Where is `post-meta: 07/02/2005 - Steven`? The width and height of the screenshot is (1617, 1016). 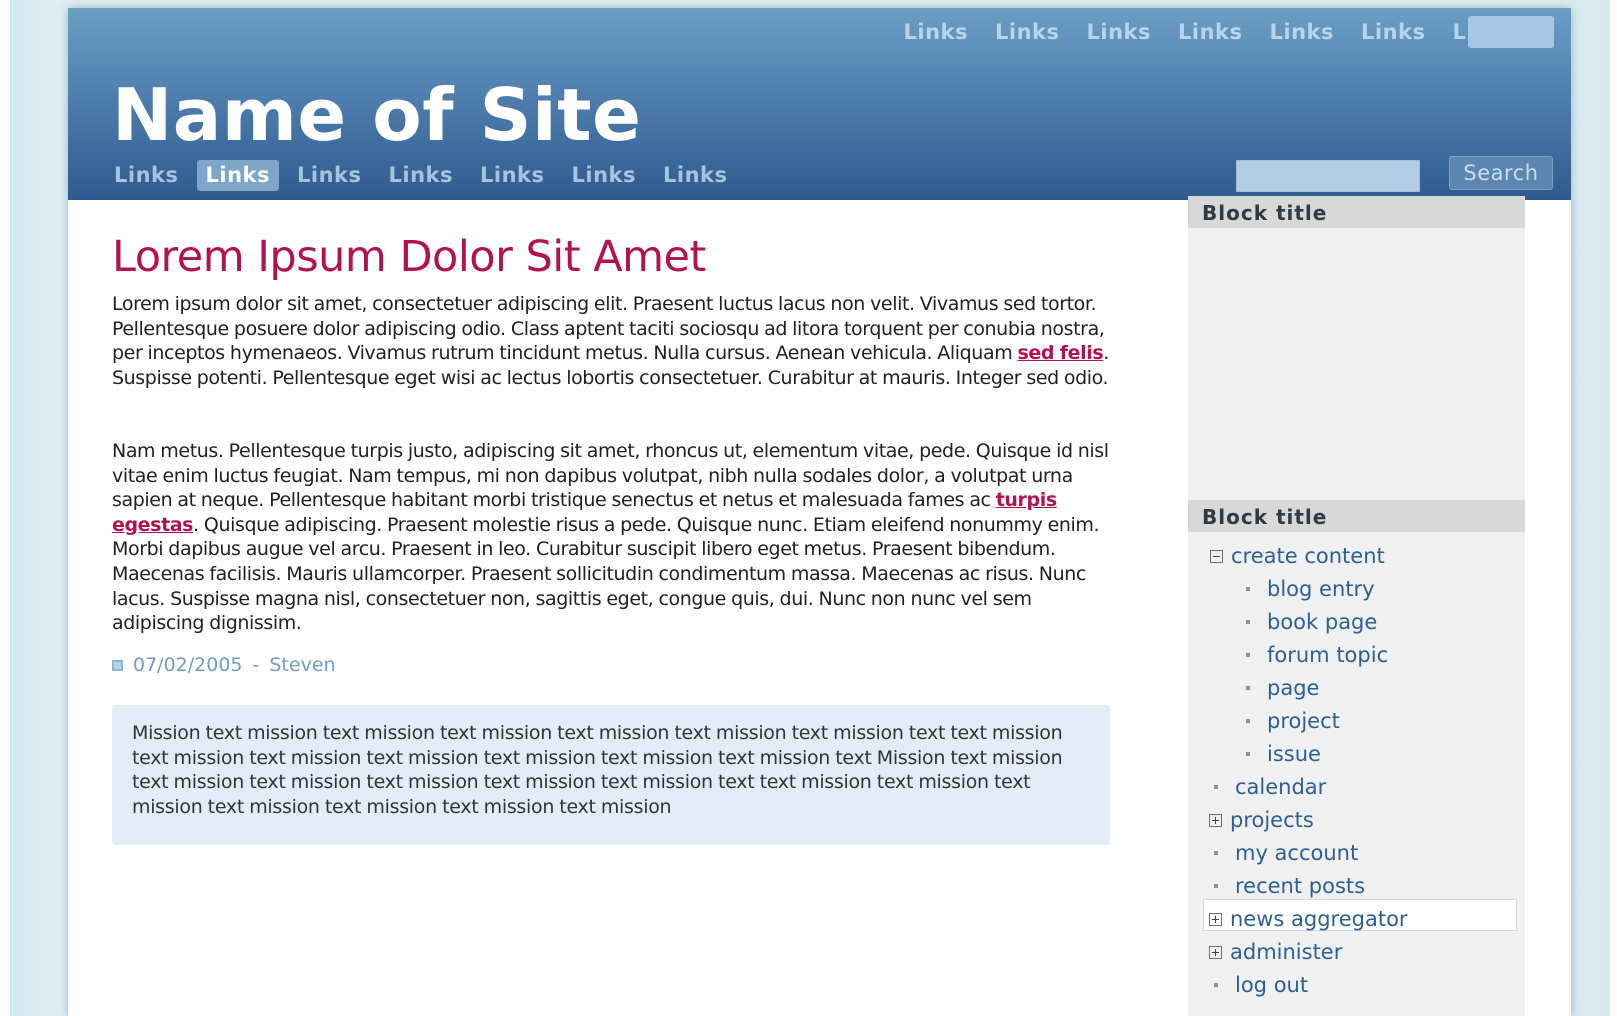
post-meta: 07/02/2005 - Steven is located at coordinates (224, 665).